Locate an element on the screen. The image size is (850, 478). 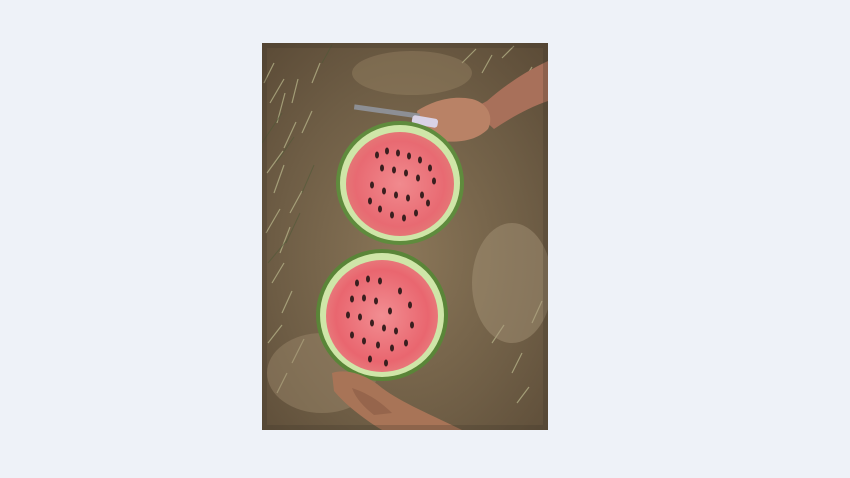
watermelon-half-lower is located at coordinates (382, 315).